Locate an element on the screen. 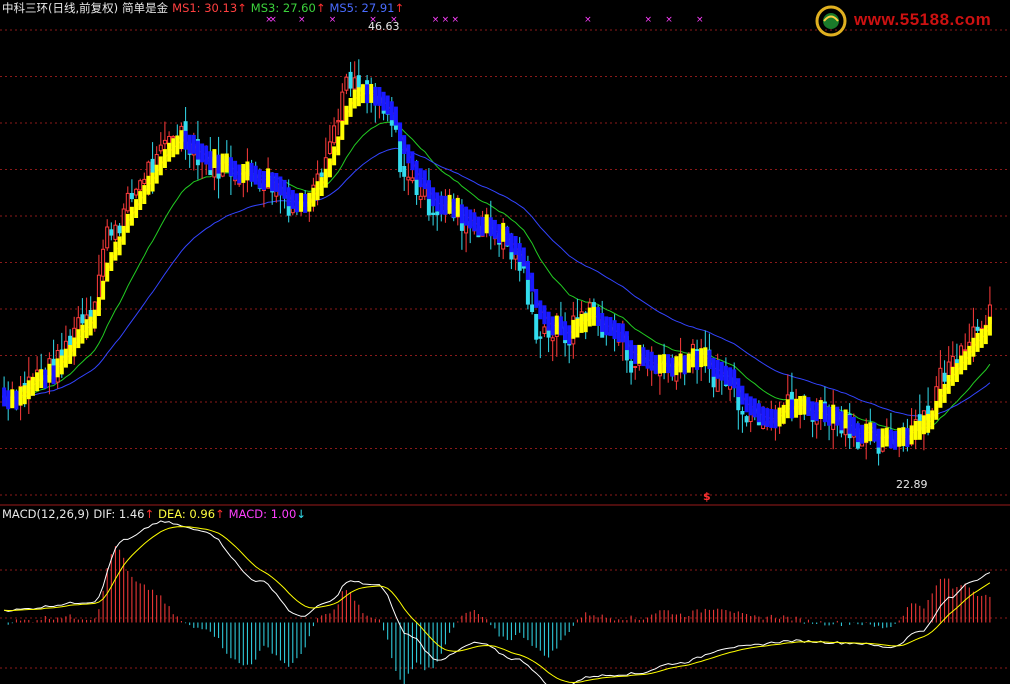 This screenshot has height=684, width=1010. site-logo: www.55188.com is located at coordinates (910, 21).